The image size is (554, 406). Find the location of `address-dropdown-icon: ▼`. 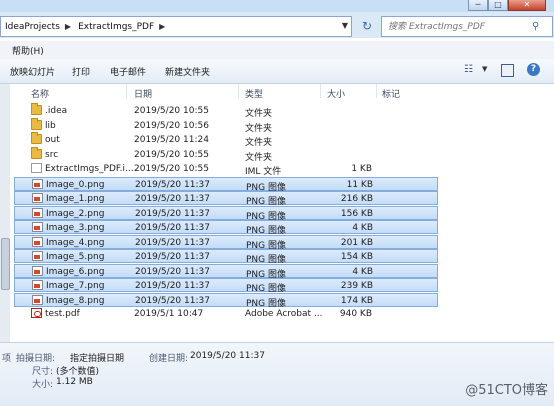

address-dropdown-icon: ▼ is located at coordinates (345, 25).